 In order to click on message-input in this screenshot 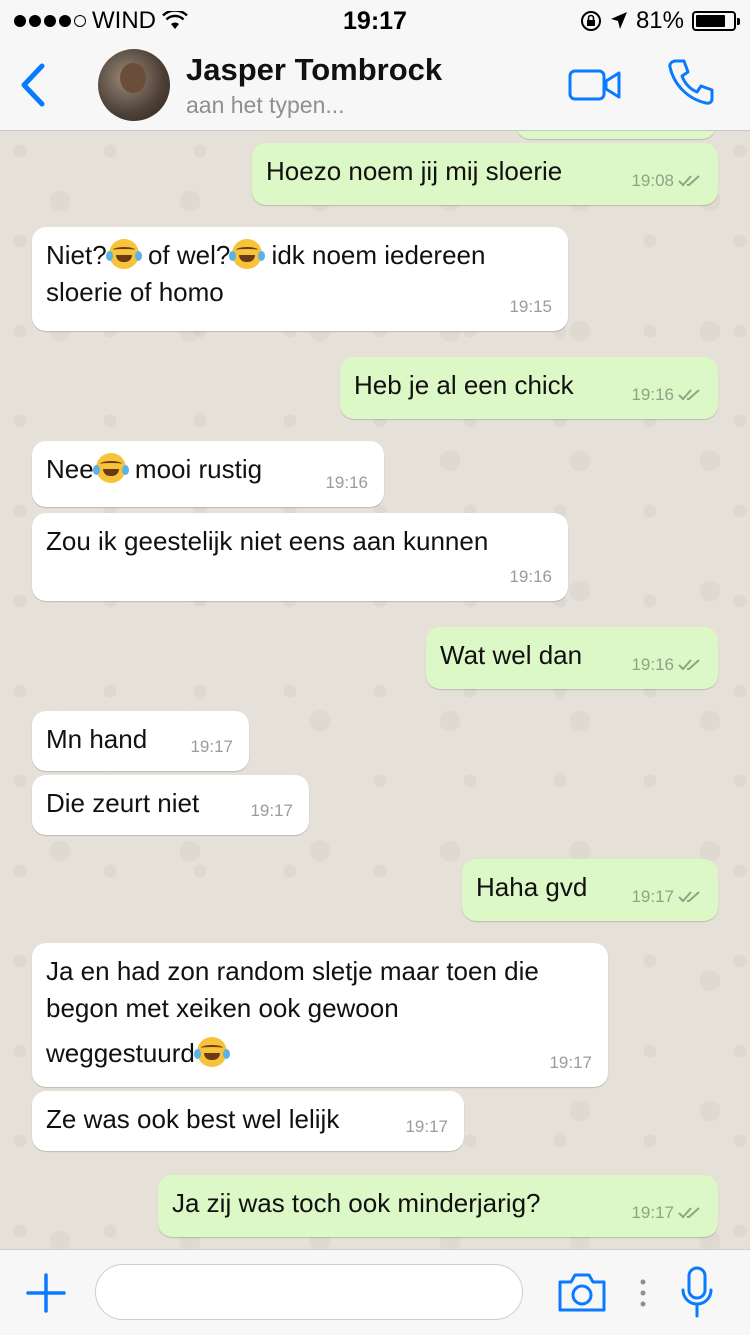, I will do `click(309, 1292)`.